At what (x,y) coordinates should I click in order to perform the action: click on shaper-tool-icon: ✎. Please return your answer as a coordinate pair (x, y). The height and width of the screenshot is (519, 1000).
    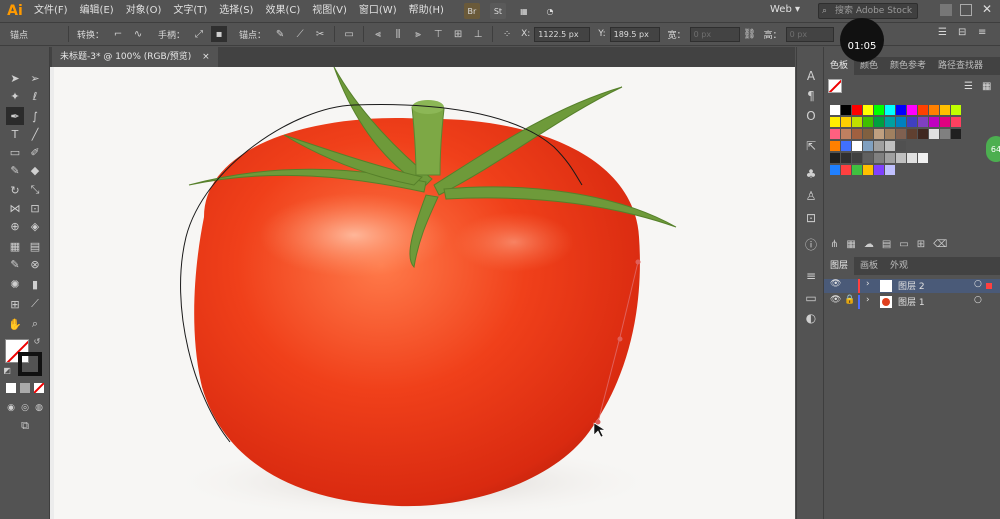
    Looking at the image, I should click on (15, 170).